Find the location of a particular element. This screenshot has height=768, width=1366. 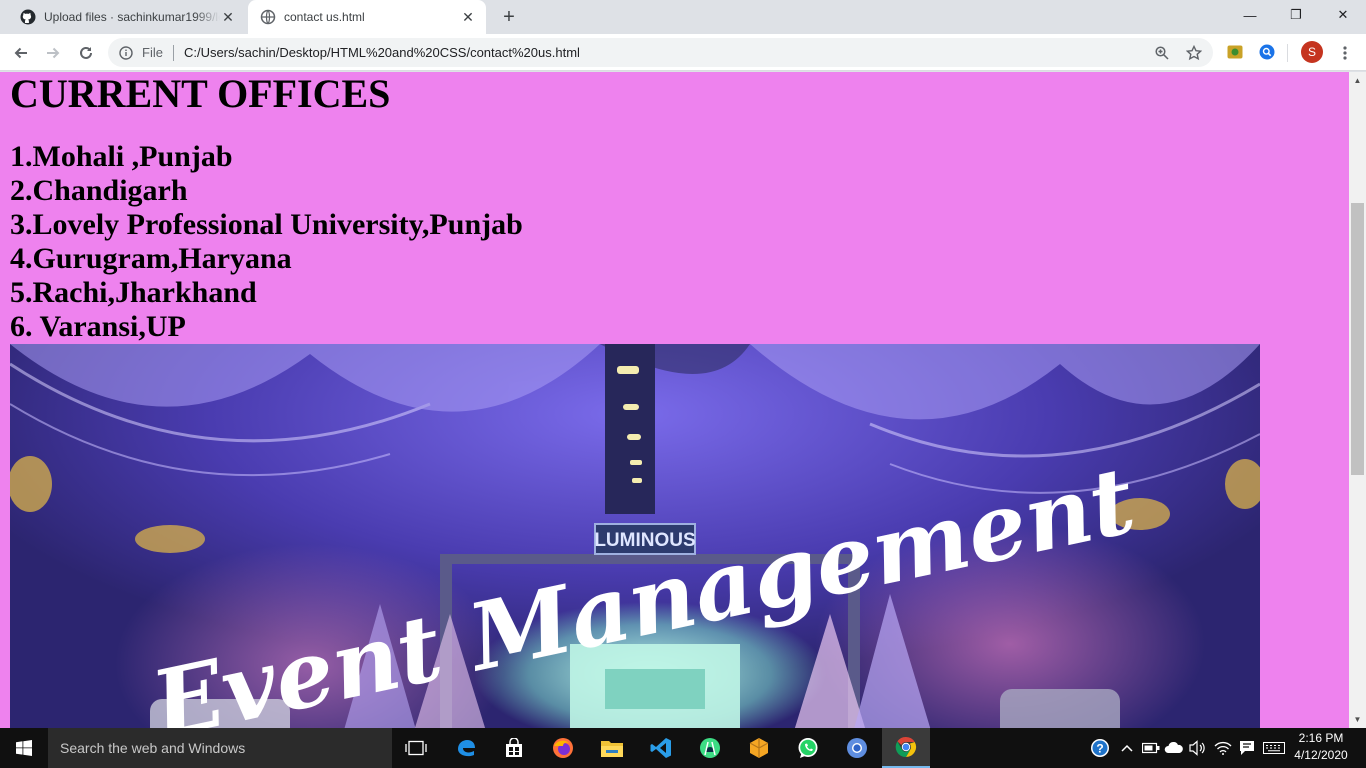

scheme-label: File is located at coordinates (152, 52).